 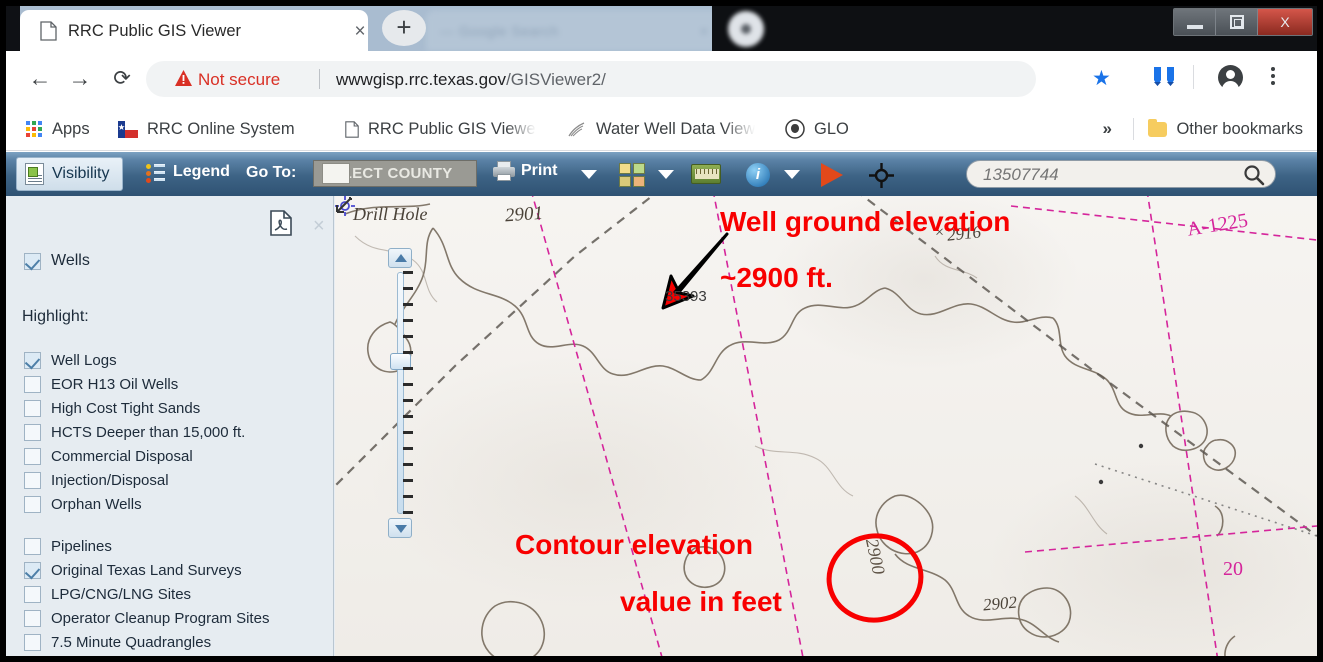 I want to click on layer-checkbox-eor-h13-oil-wells: EOR H13 Oil Wells, so click(x=101, y=384).